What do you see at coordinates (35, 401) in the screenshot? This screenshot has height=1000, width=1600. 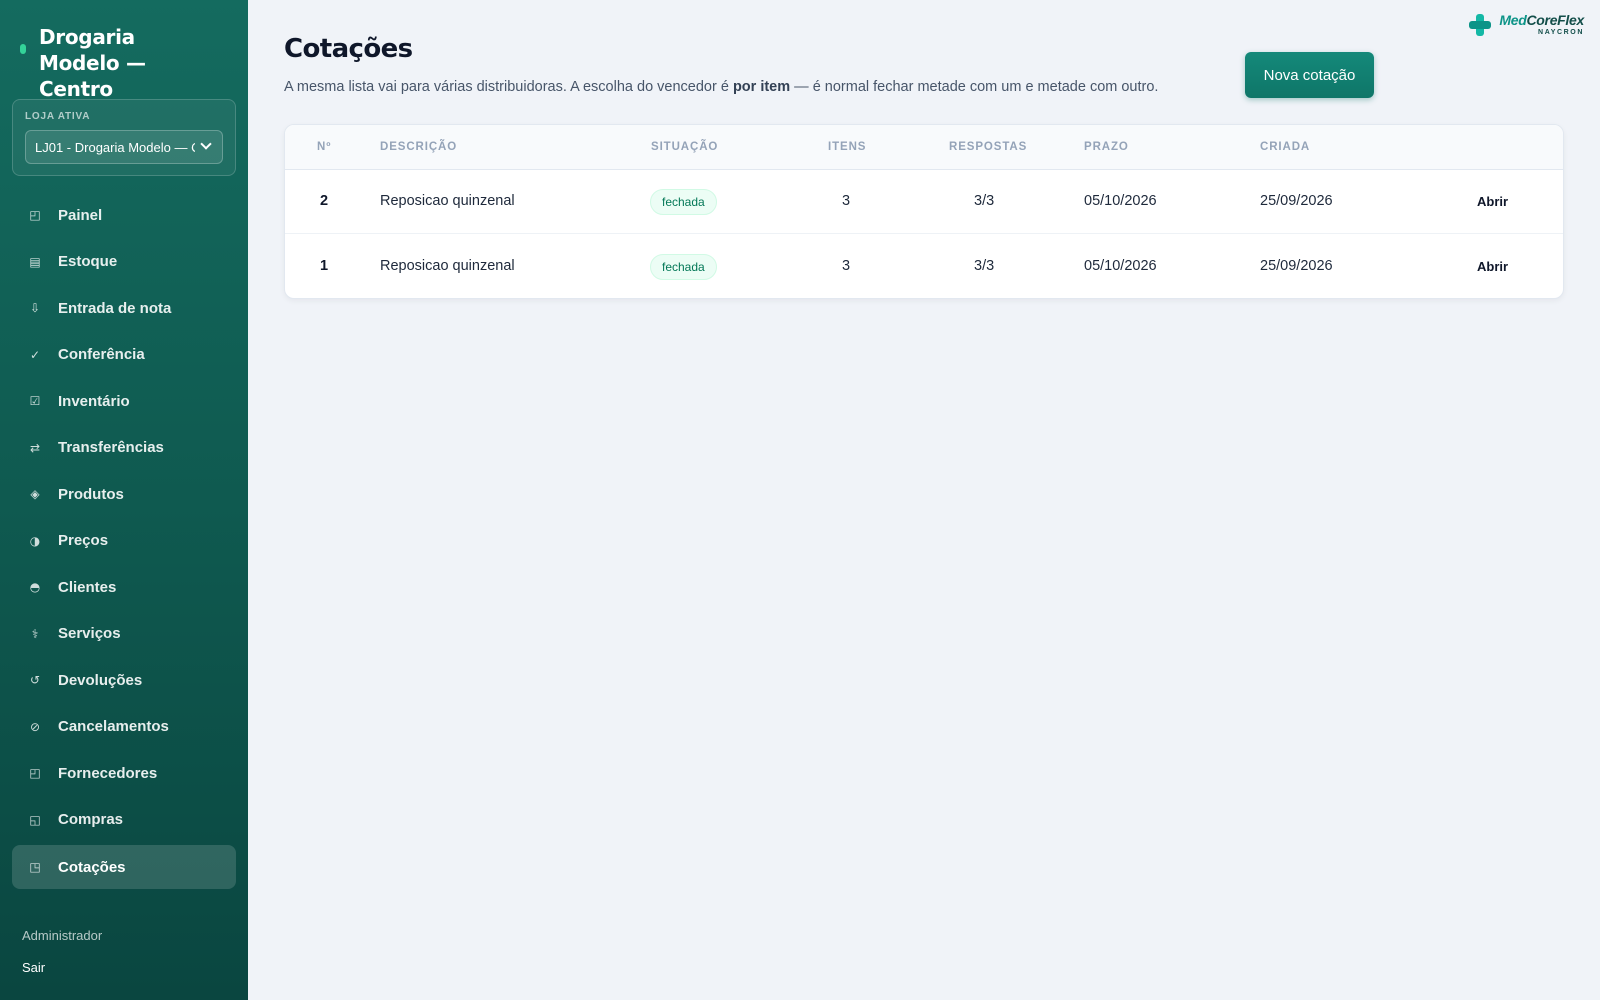 I see `checkbox-icon: ☑` at bounding box center [35, 401].